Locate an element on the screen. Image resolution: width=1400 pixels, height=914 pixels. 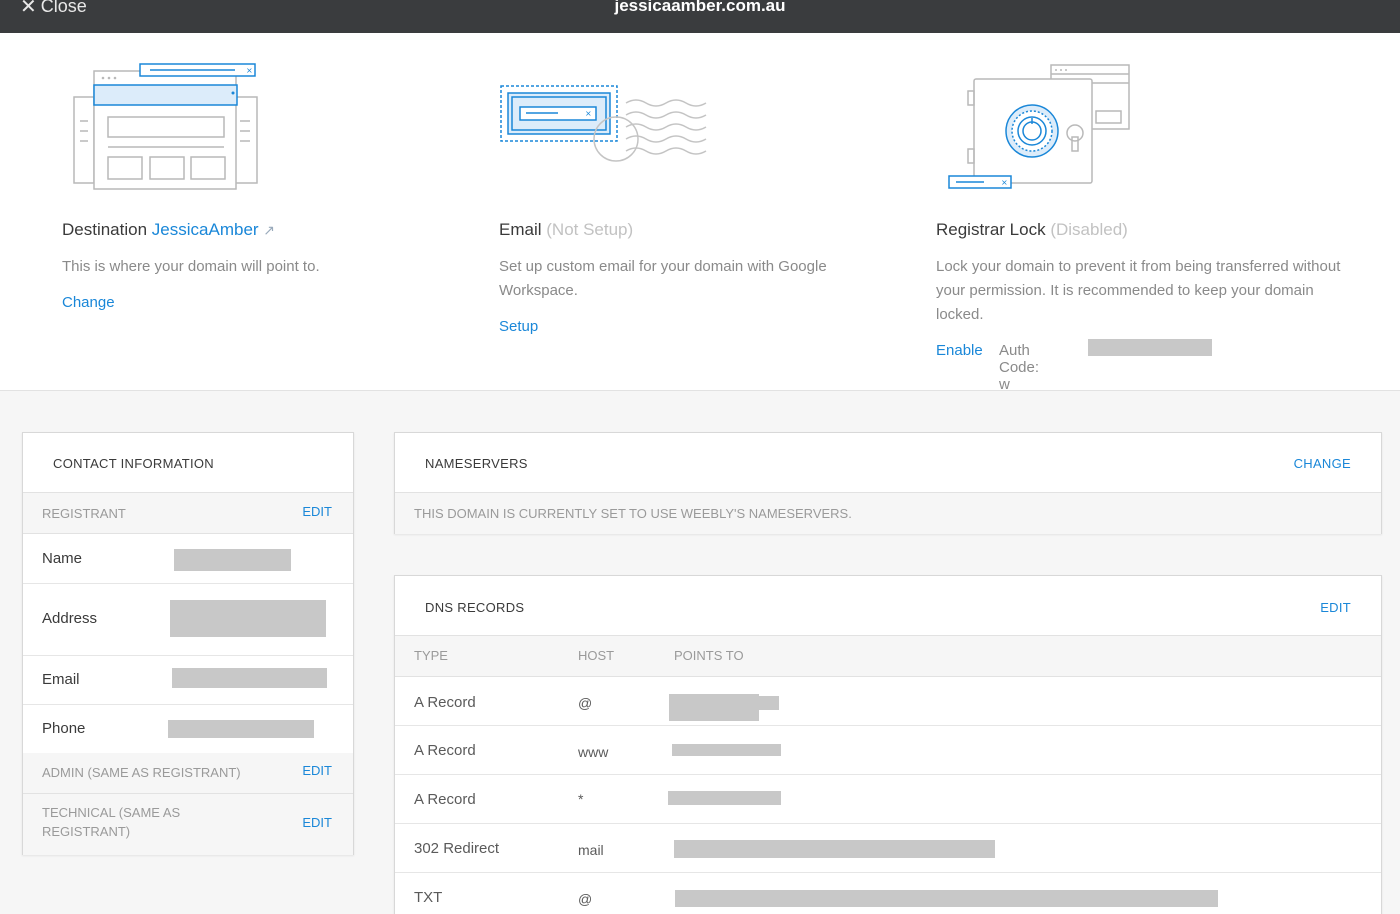
email-field-row: Email is located at coordinates (188, 680).